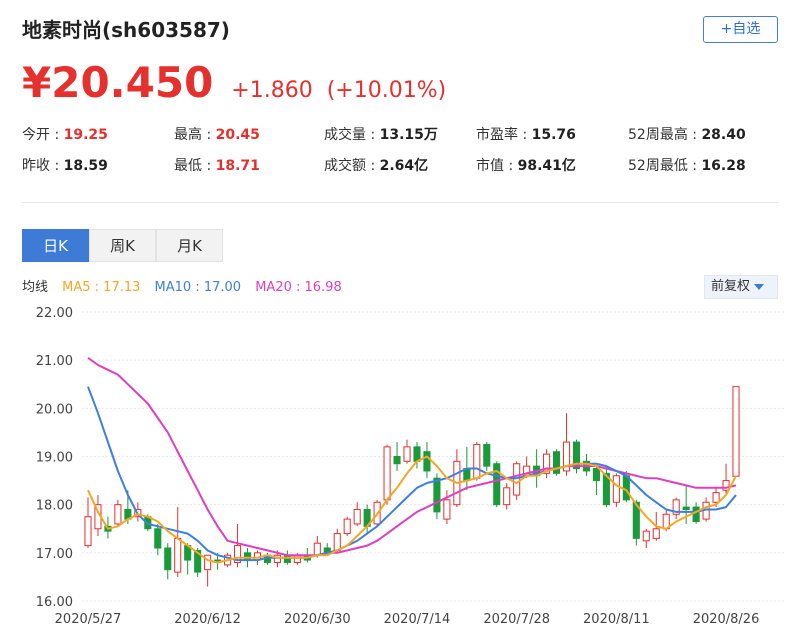 The image size is (791, 639). What do you see at coordinates (687, 135) in the screenshot?
I see `stat-52w-high: 52周最高 : 28.40` at bounding box center [687, 135].